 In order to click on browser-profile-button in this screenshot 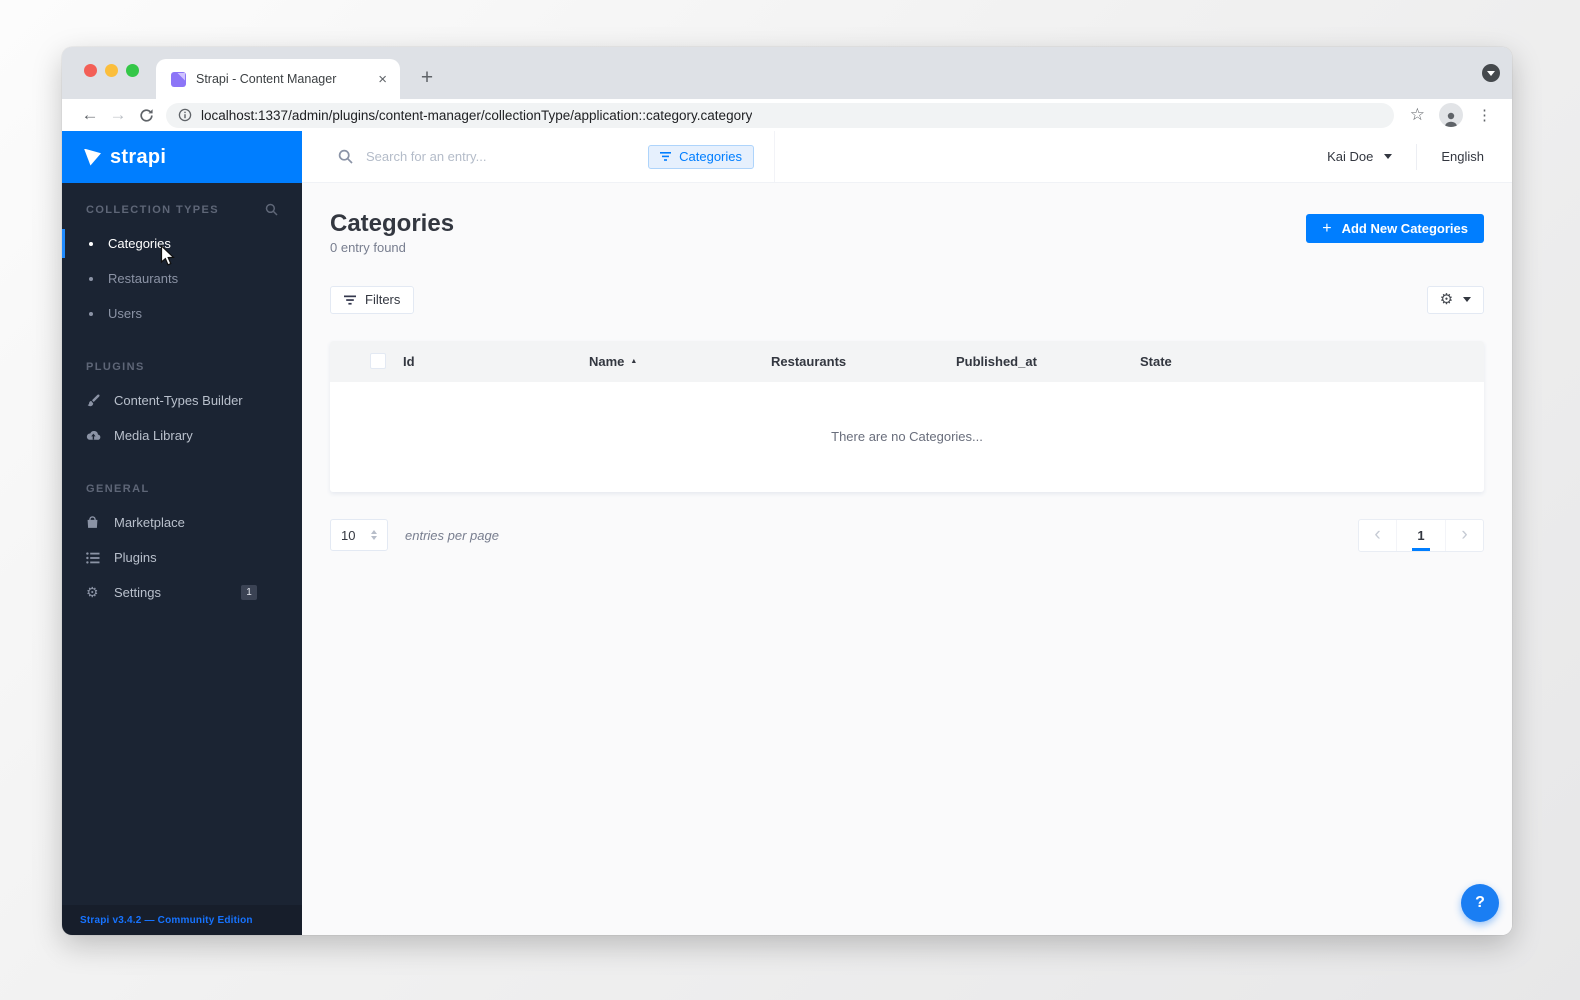, I will do `click(1451, 115)`.